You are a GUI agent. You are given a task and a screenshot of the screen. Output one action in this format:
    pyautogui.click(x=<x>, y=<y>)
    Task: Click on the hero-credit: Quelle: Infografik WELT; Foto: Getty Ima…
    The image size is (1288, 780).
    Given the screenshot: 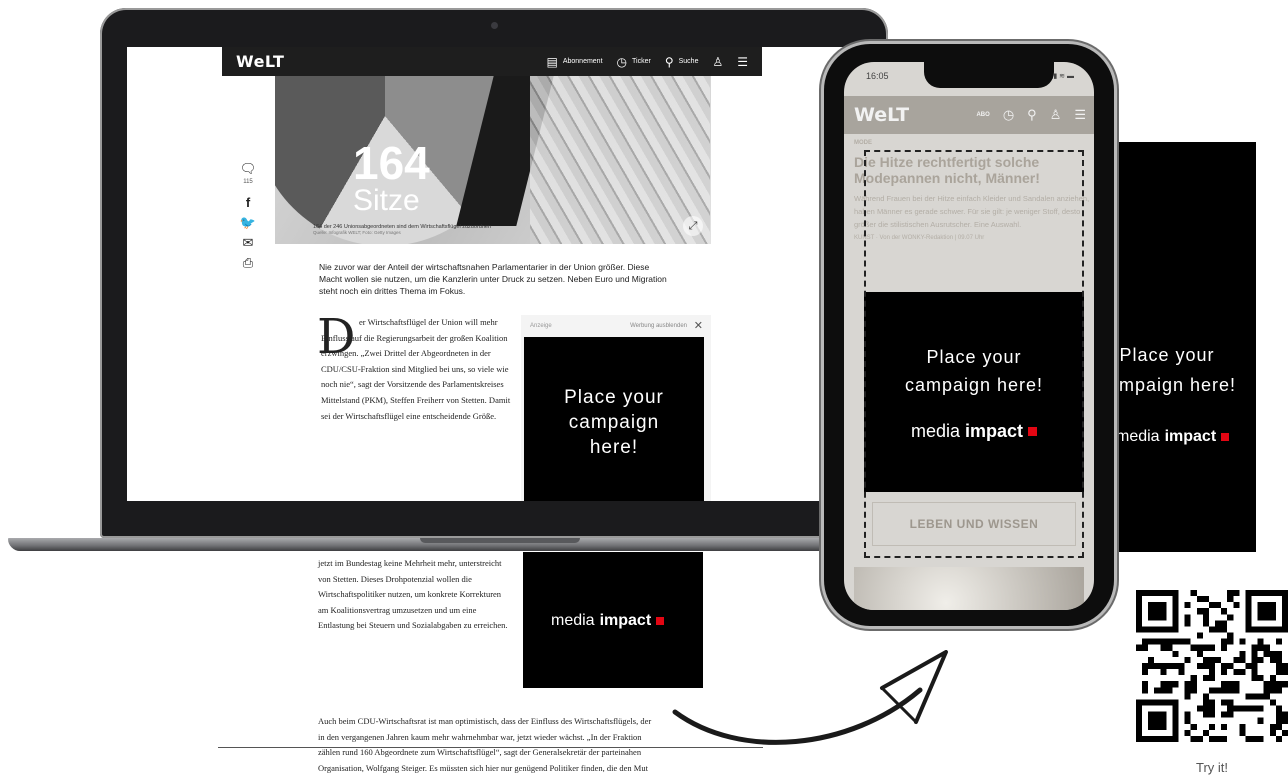 What is the action you would take?
    pyautogui.click(x=357, y=232)
    